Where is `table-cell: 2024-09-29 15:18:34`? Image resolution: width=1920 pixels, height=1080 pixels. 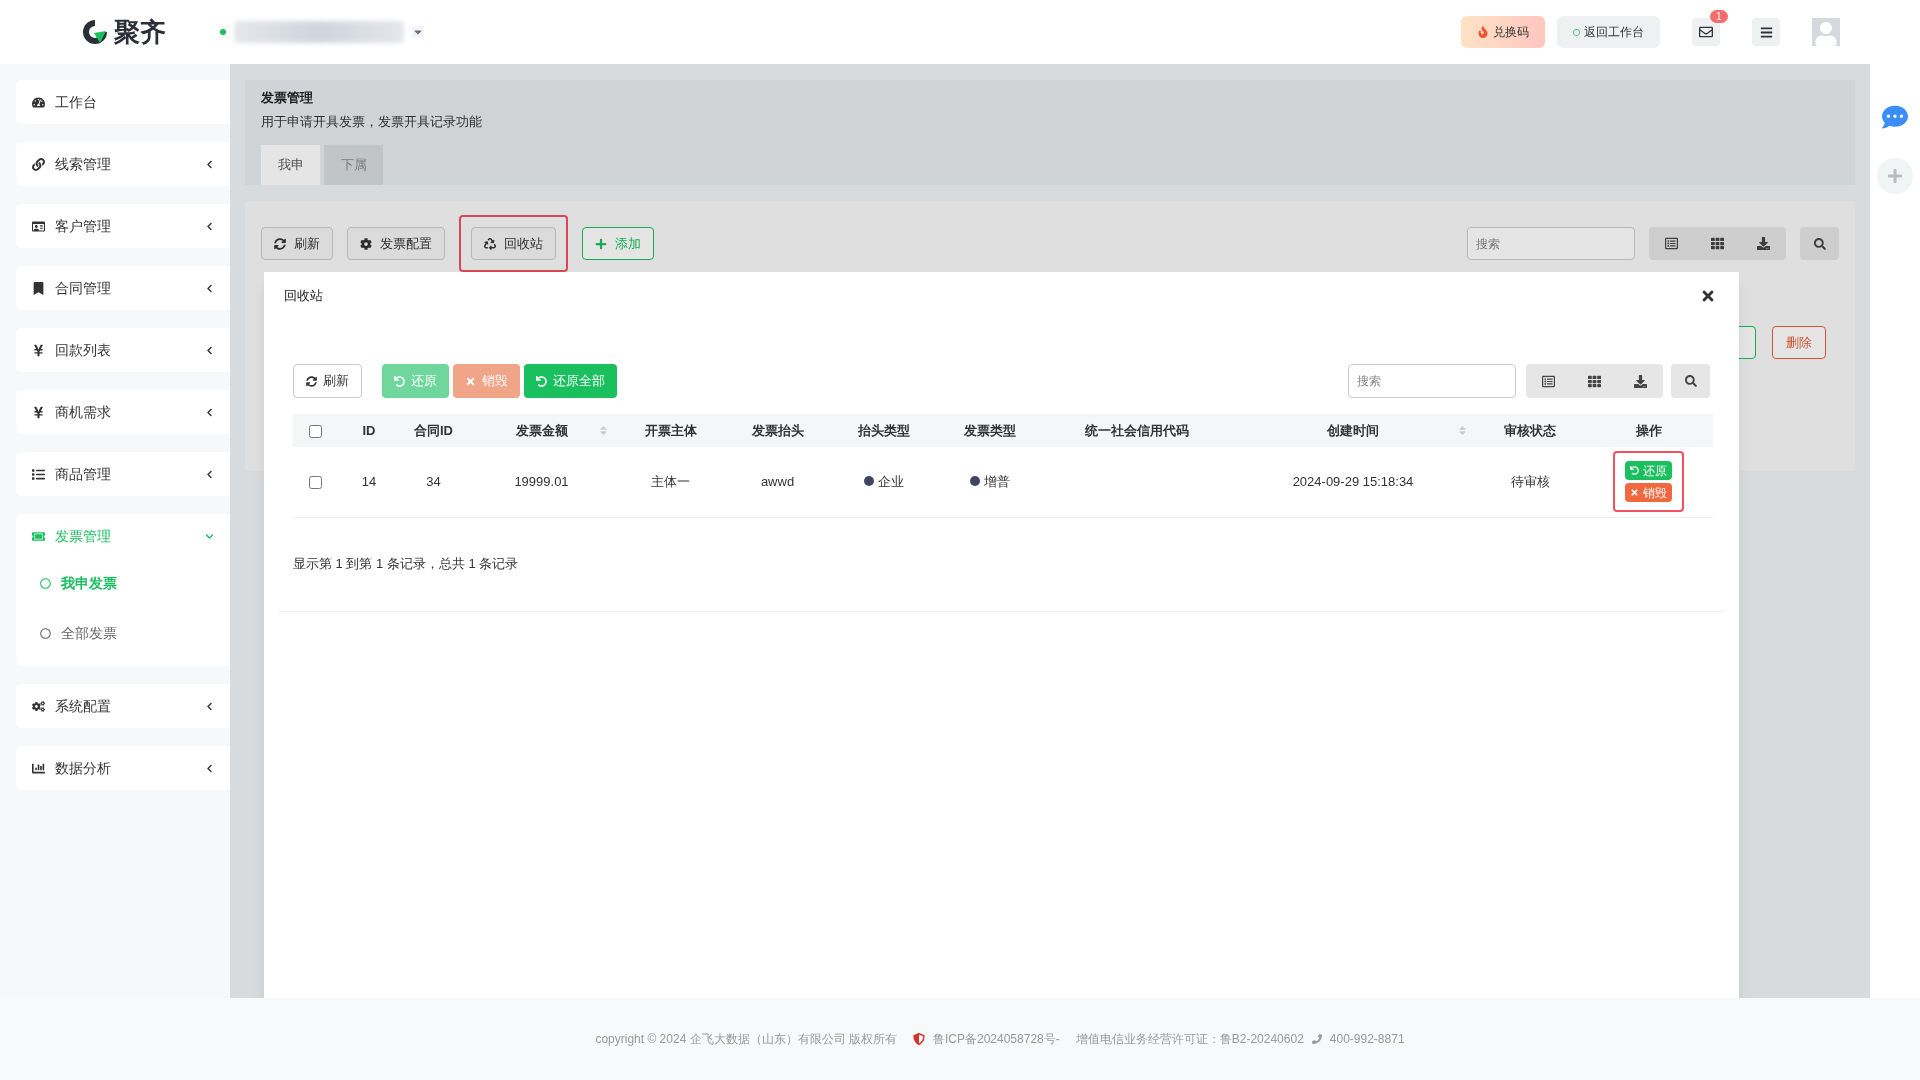 table-cell: 2024-09-29 15:18:34 is located at coordinates (1353, 481).